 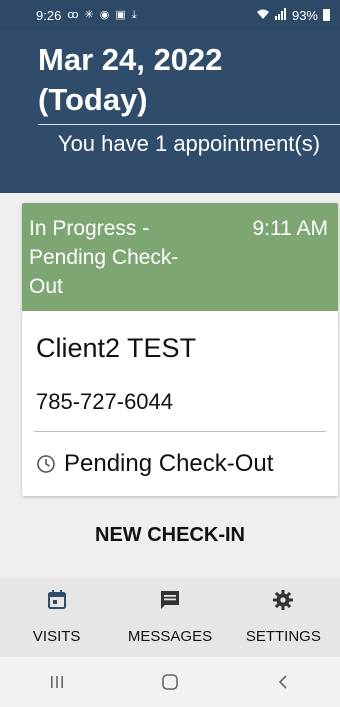 What do you see at coordinates (263, 15) in the screenshot?
I see `wifi-icon` at bounding box center [263, 15].